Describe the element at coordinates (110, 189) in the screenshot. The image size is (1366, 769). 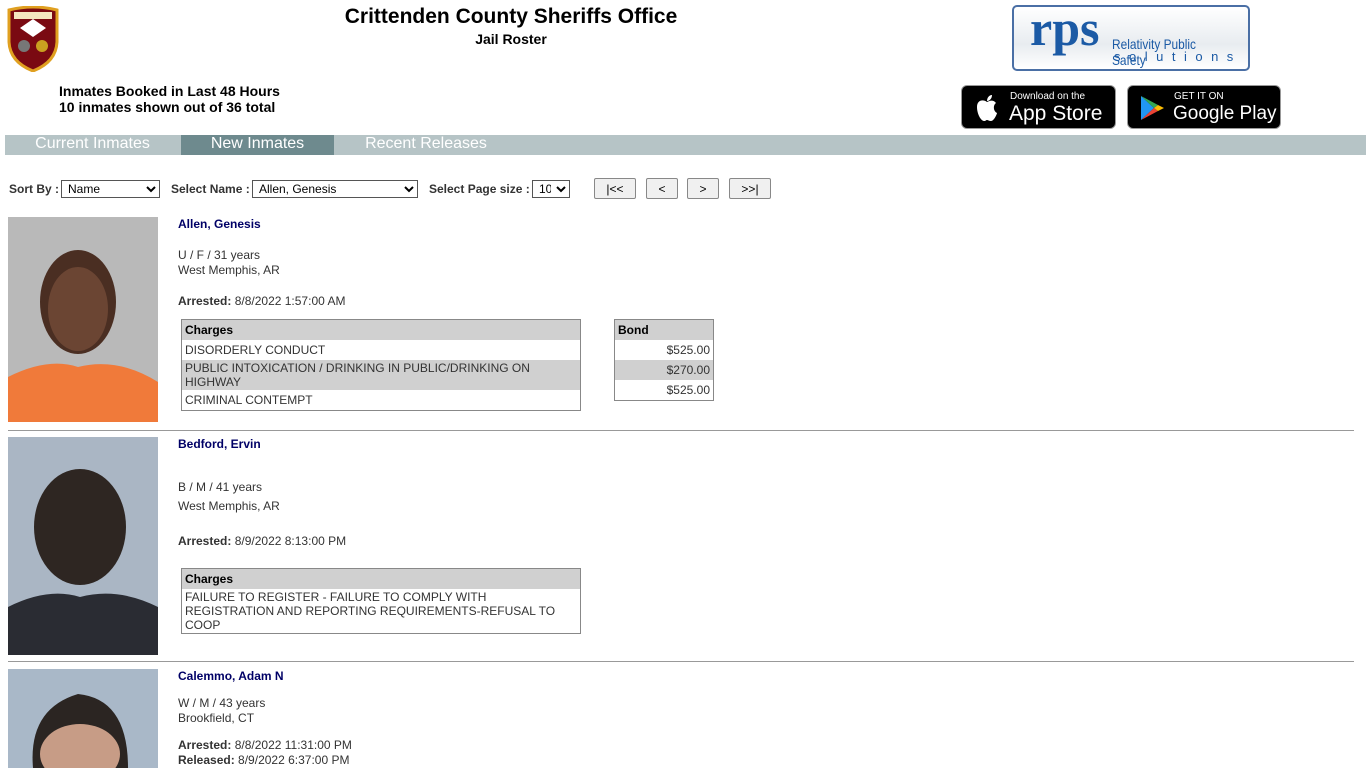
I see `sort-select: Name` at that location.